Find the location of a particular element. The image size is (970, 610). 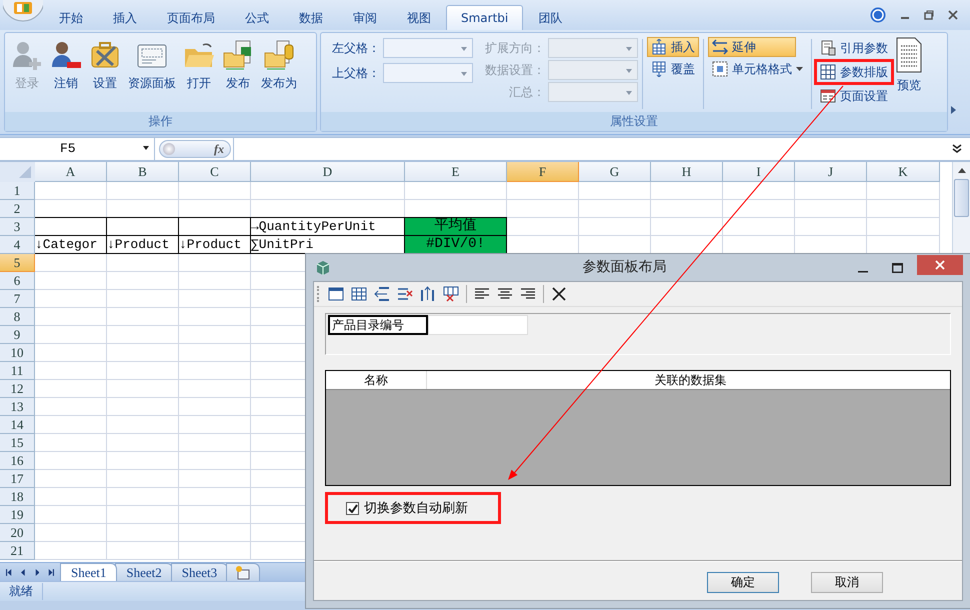

ribbon-tab: 页面布局 is located at coordinates (191, 17).